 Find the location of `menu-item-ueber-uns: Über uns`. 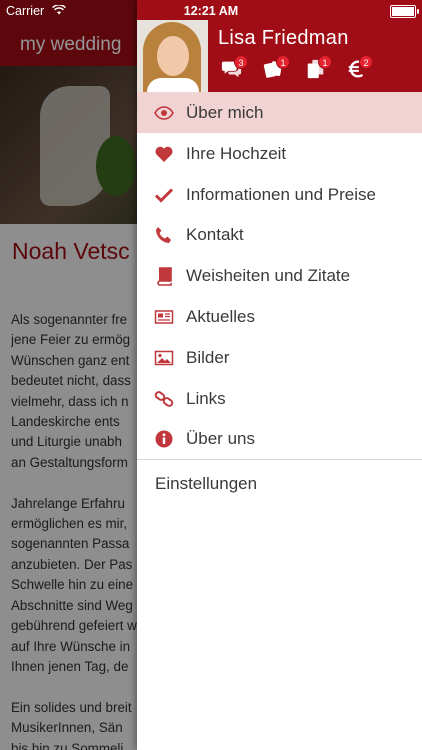

menu-item-ueber-uns: Über uns is located at coordinates (279, 438).